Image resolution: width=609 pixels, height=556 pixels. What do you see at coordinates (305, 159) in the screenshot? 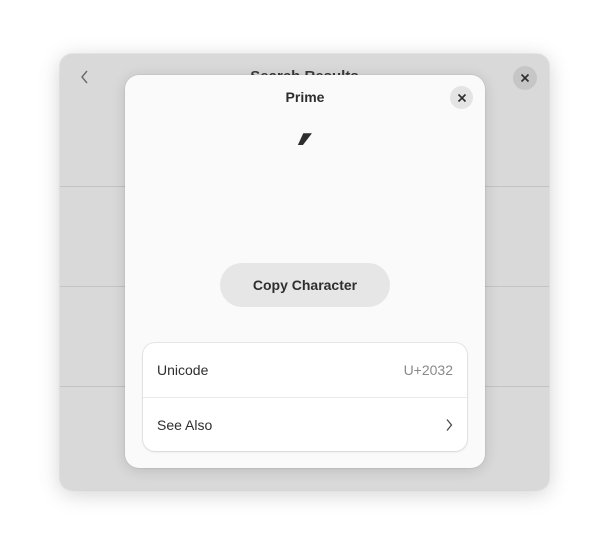
I see `character-preview: ′` at bounding box center [305, 159].